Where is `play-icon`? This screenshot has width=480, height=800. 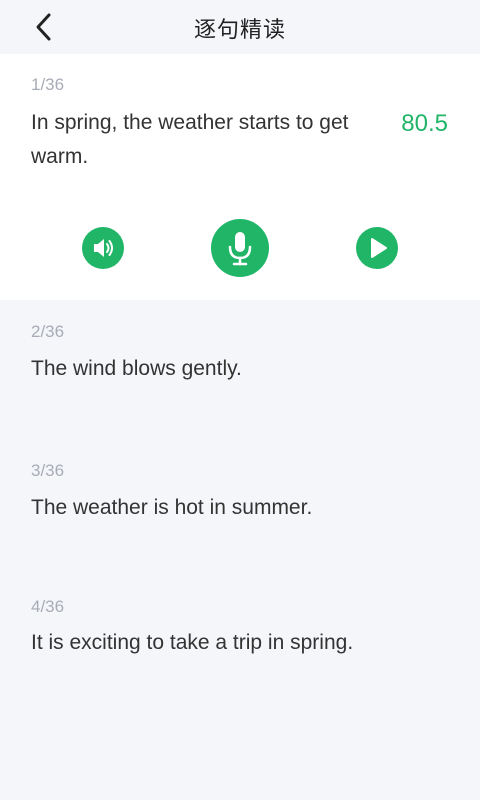 play-icon is located at coordinates (379, 248).